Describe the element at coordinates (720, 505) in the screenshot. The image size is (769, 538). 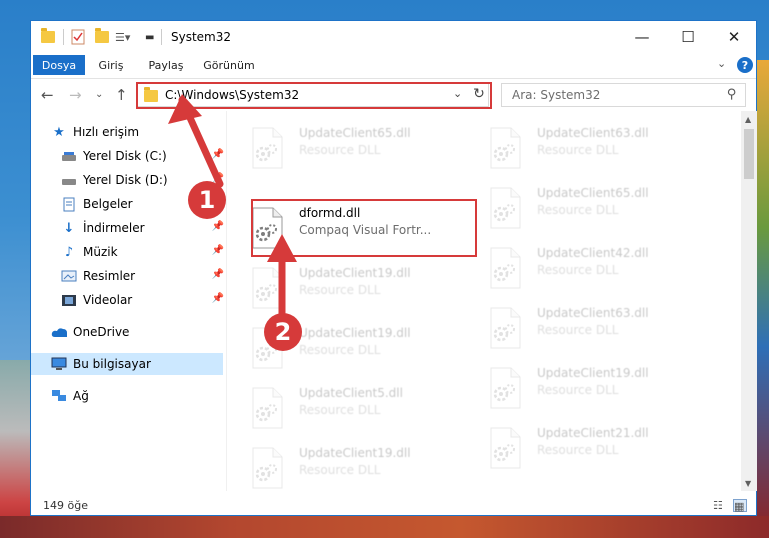
I see `details-view-icon: ☷` at that location.